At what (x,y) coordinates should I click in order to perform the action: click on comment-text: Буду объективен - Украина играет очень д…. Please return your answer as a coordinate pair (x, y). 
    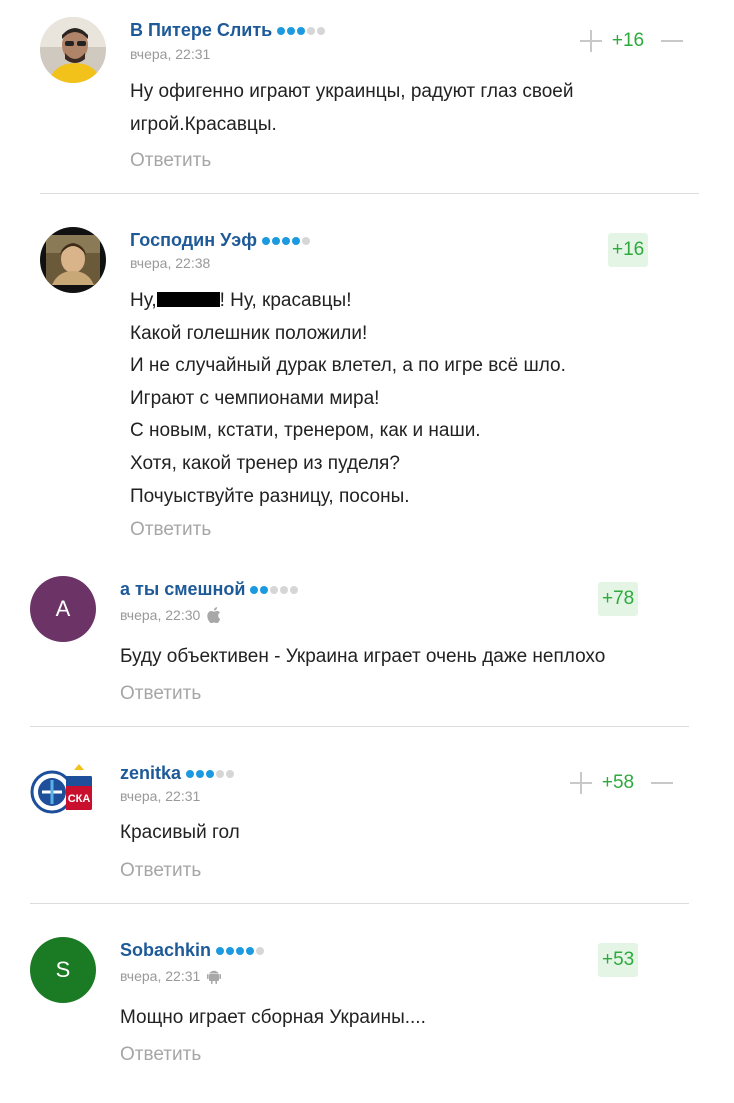
    Looking at the image, I should click on (363, 656).